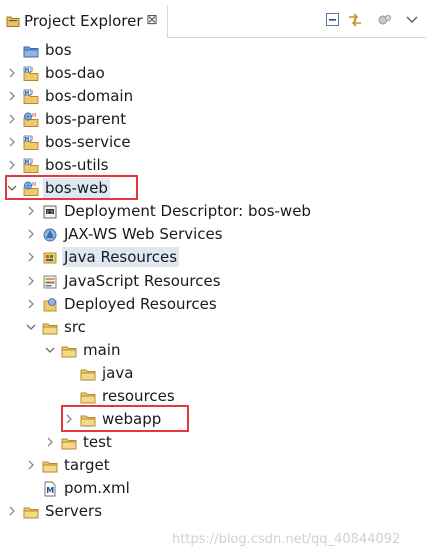 The height and width of the screenshot is (560, 426). What do you see at coordinates (333, 20) in the screenshot?
I see `collapse-all-icon` at bounding box center [333, 20].